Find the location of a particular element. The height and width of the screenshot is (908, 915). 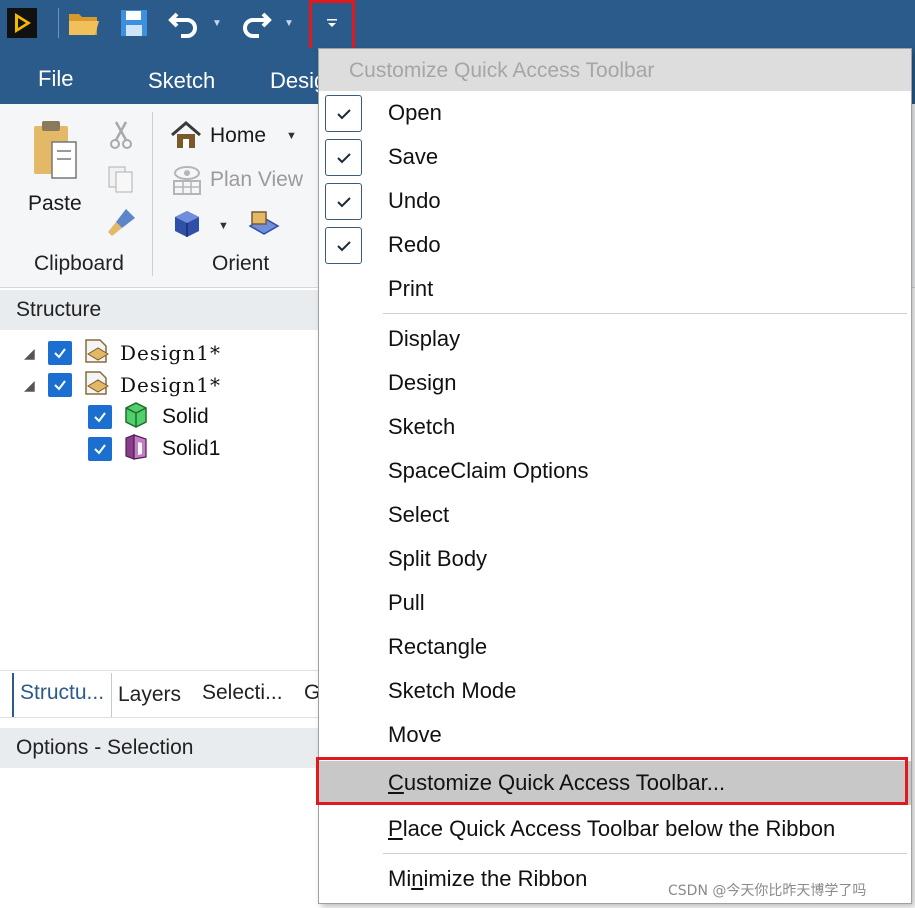

undo-arrow-icon is located at coordinates (184, 23).